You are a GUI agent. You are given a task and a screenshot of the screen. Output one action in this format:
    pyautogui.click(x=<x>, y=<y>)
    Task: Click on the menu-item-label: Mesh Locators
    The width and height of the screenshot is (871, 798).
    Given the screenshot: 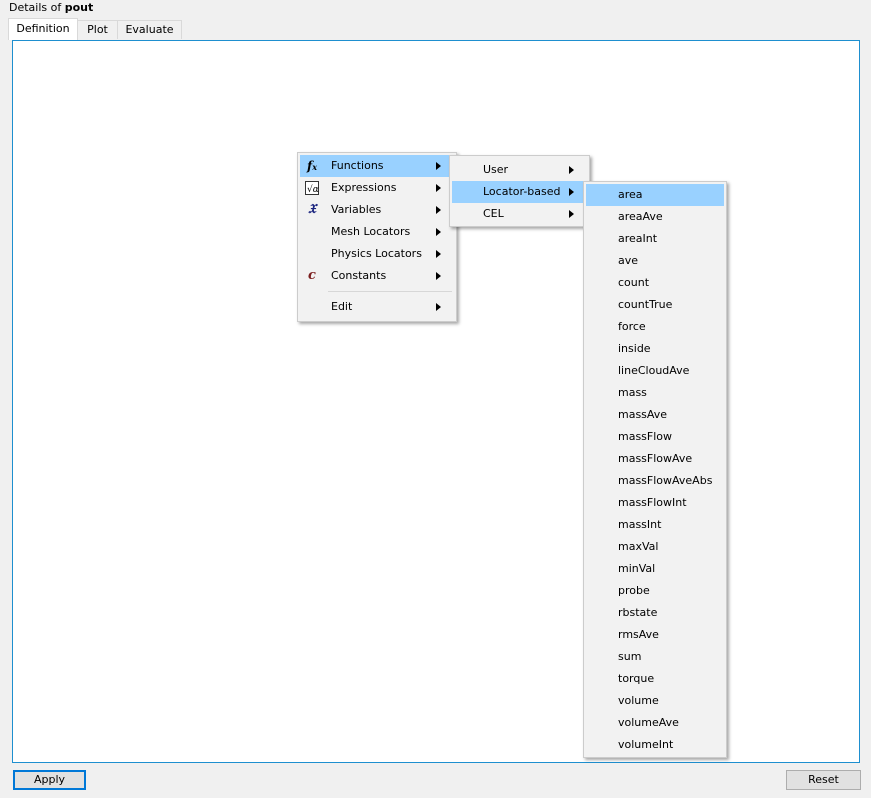 What is the action you would take?
    pyautogui.click(x=371, y=231)
    